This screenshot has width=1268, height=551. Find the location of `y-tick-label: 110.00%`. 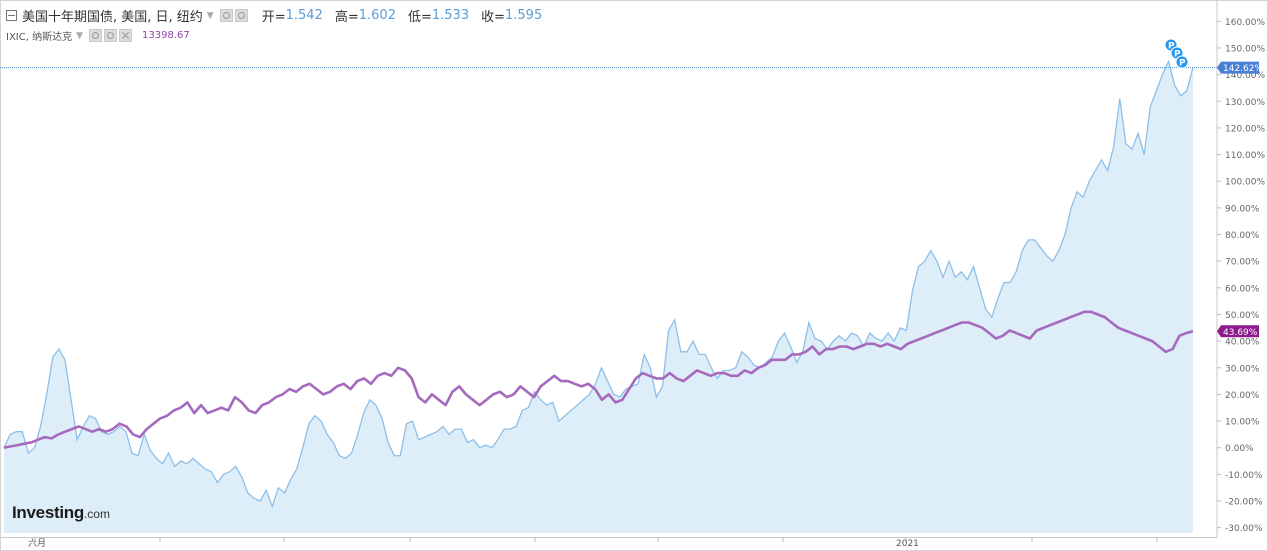

y-tick-label: 110.00% is located at coordinates (1245, 156).